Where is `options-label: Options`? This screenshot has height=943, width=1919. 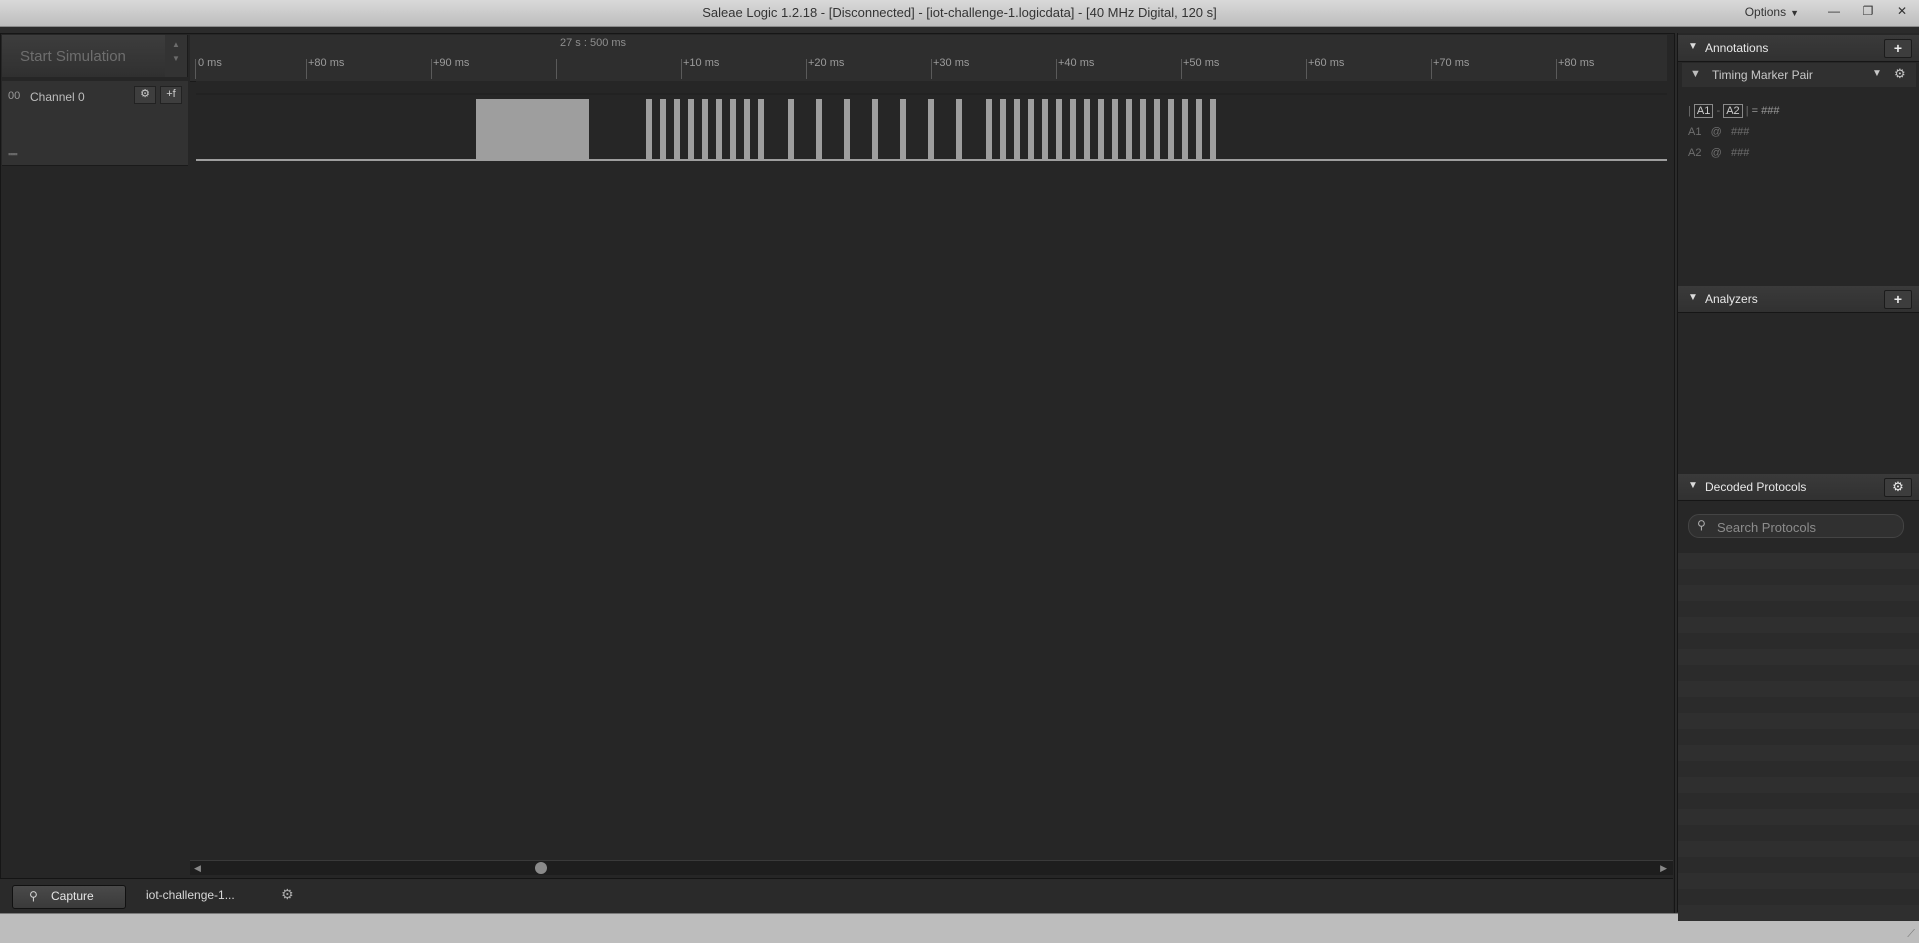 options-label: Options is located at coordinates (1765, 12).